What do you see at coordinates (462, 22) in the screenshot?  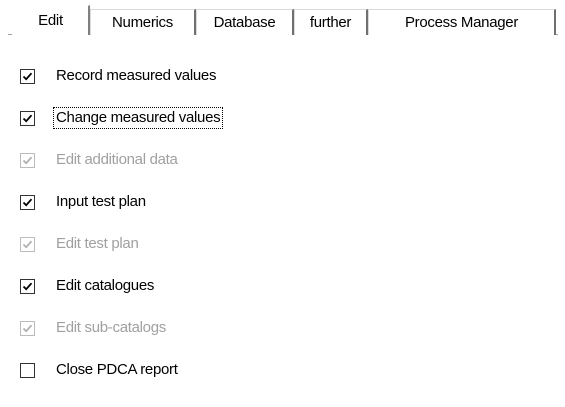 I see `tab-process-manager: Process Manager` at bounding box center [462, 22].